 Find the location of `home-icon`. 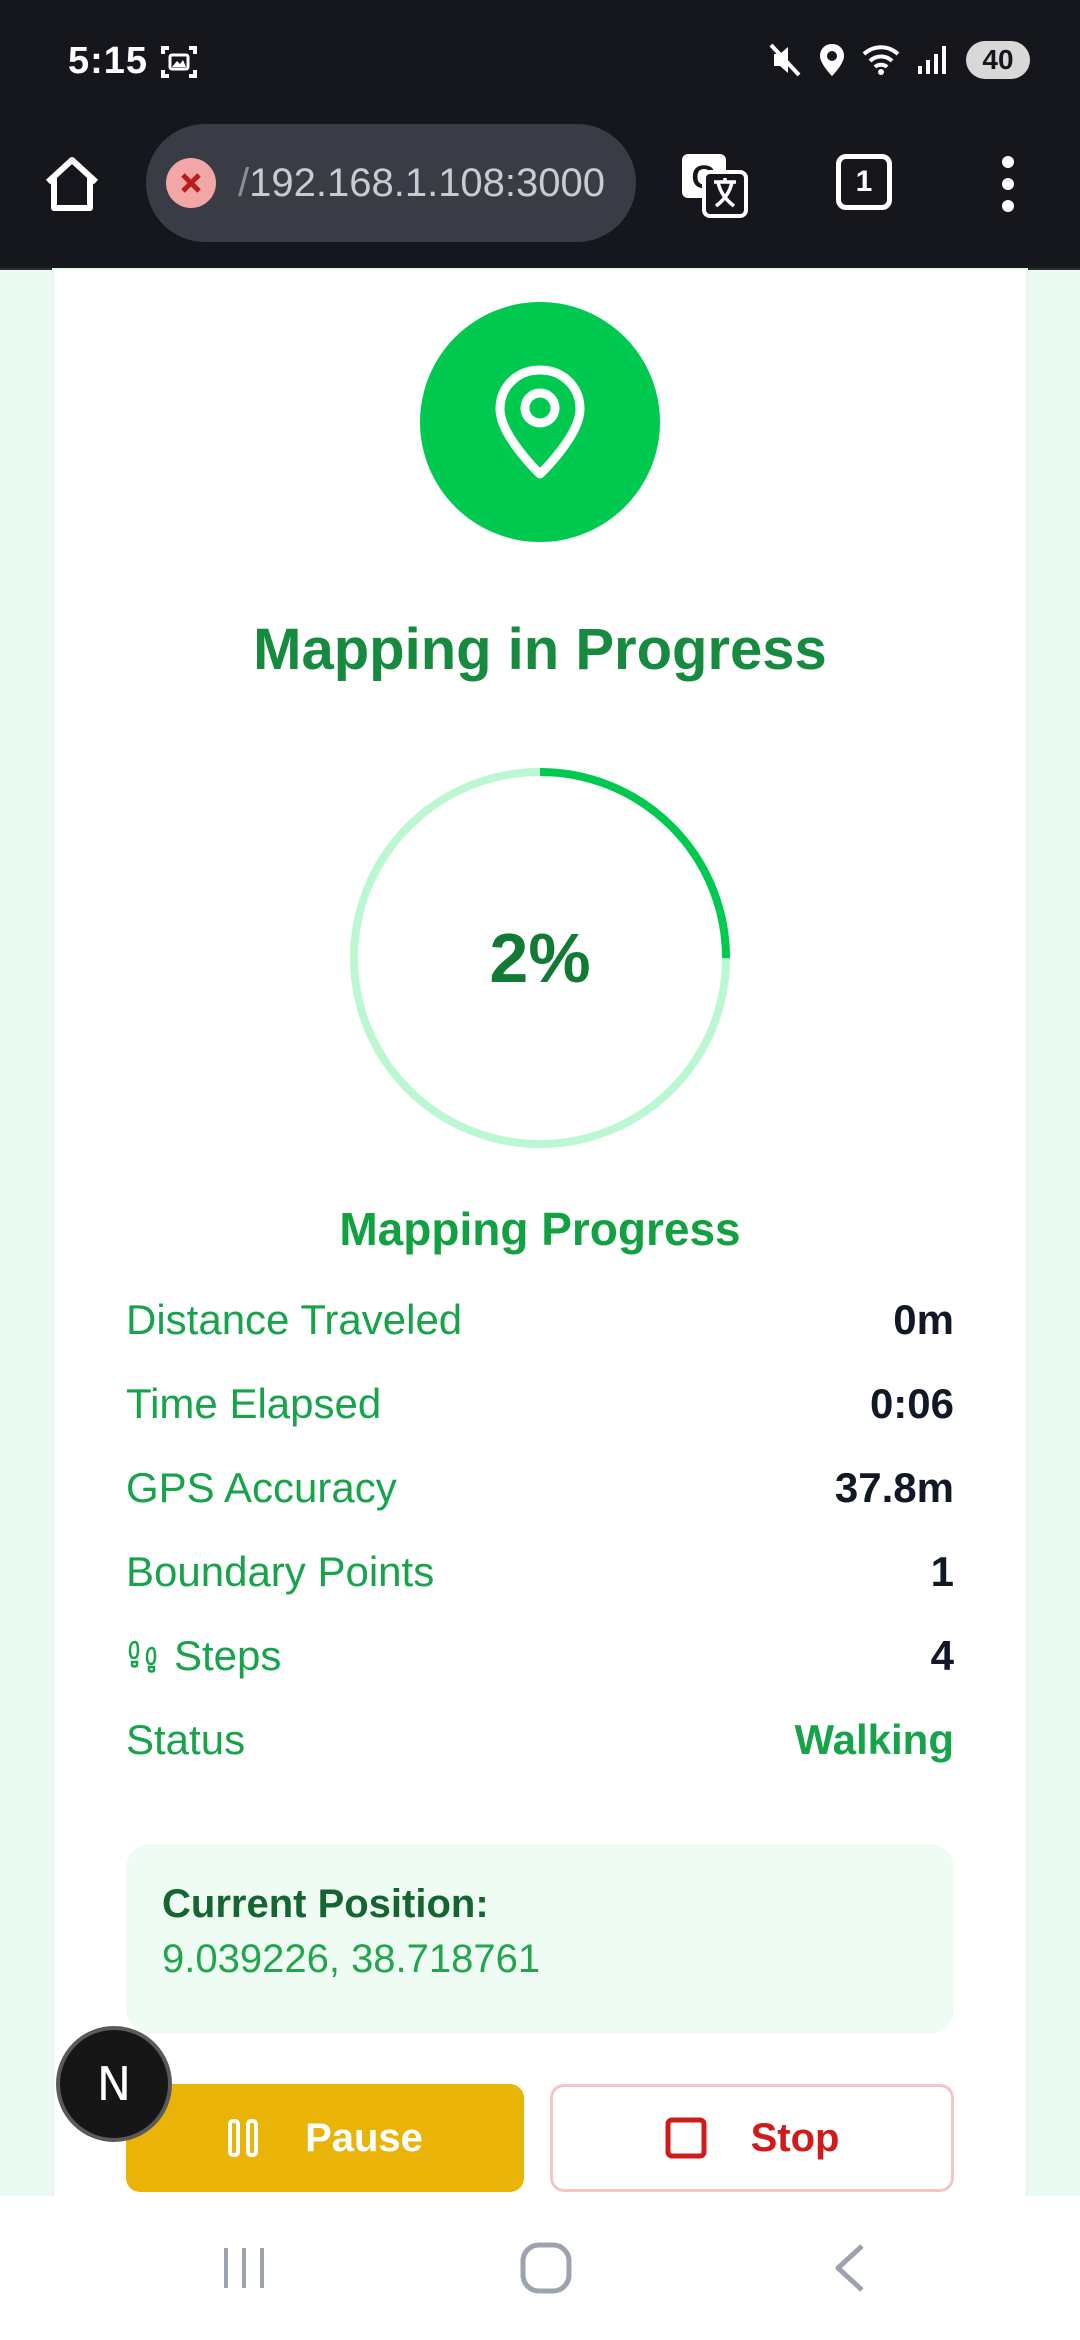

home-icon is located at coordinates (72, 184).